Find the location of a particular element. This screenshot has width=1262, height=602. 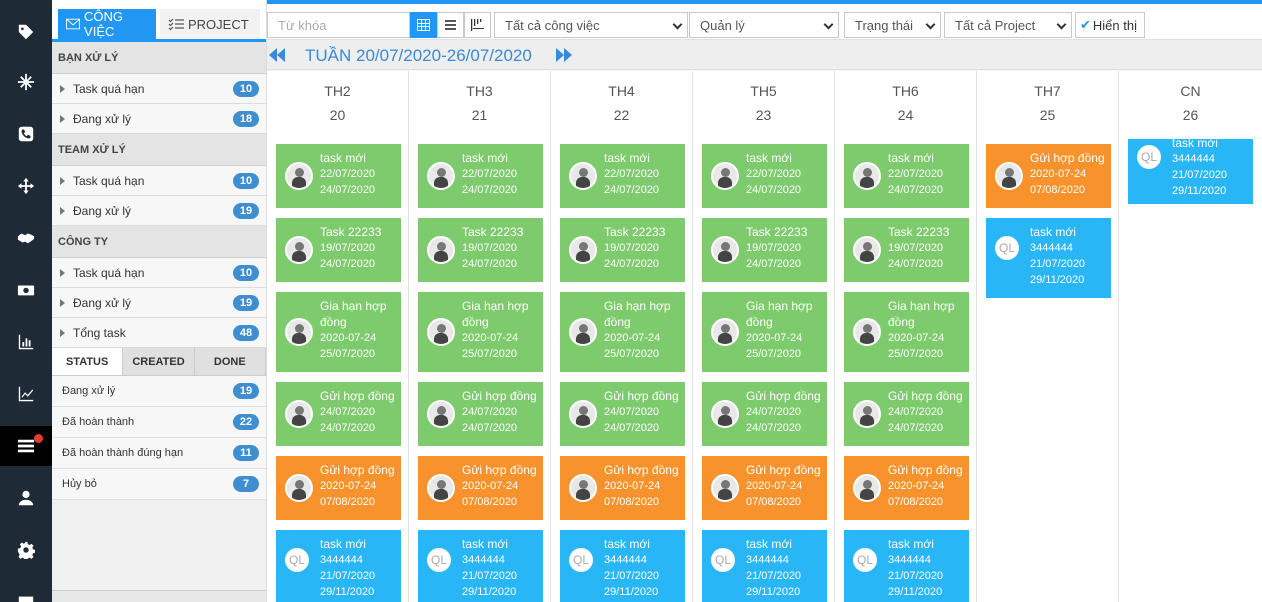

task-date: 29/11/2020 is located at coordinates (1199, 191).